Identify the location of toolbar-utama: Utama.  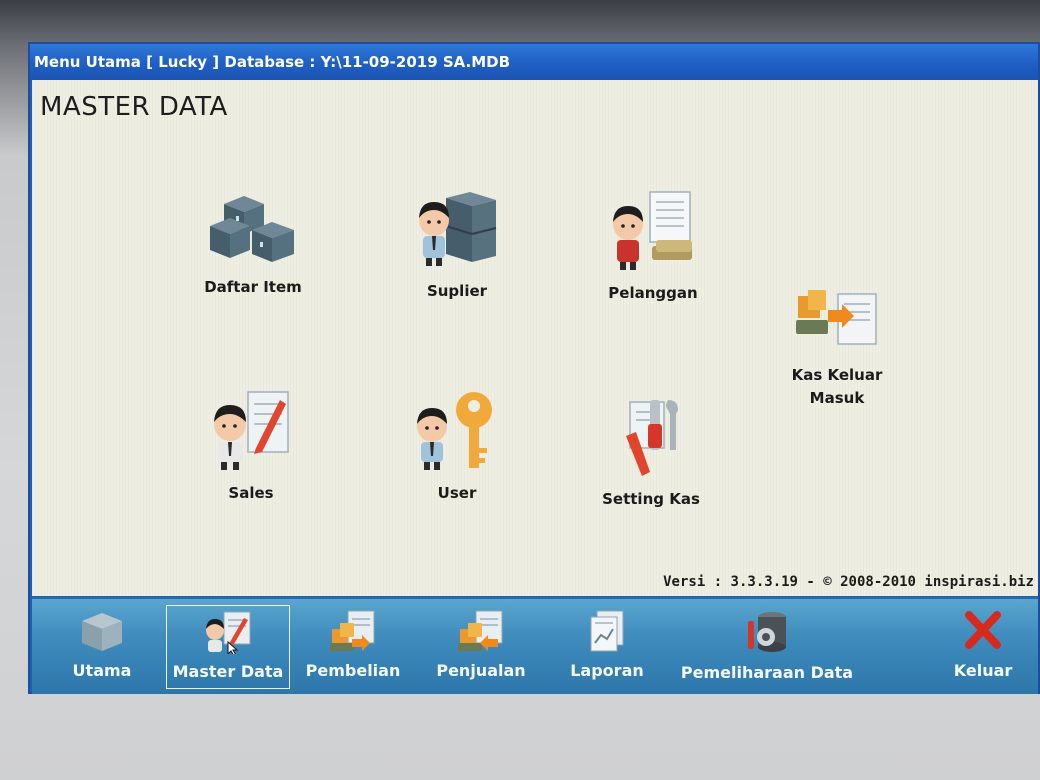
(102, 647).